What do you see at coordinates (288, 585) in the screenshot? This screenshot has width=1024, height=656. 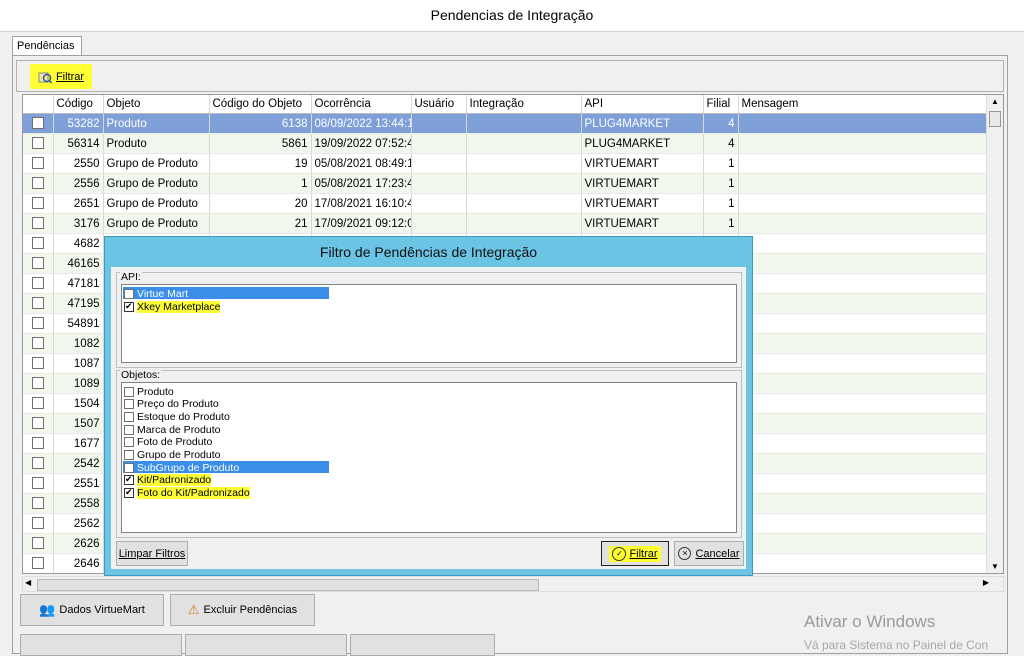 I see `horizontal-scroll-thumb` at bounding box center [288, 585].